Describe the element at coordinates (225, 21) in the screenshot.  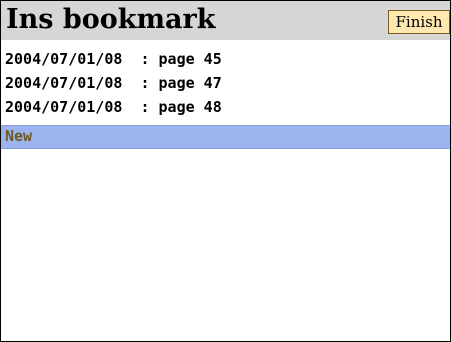
I see `title-bar: Ins bookmark Finish` at that location.